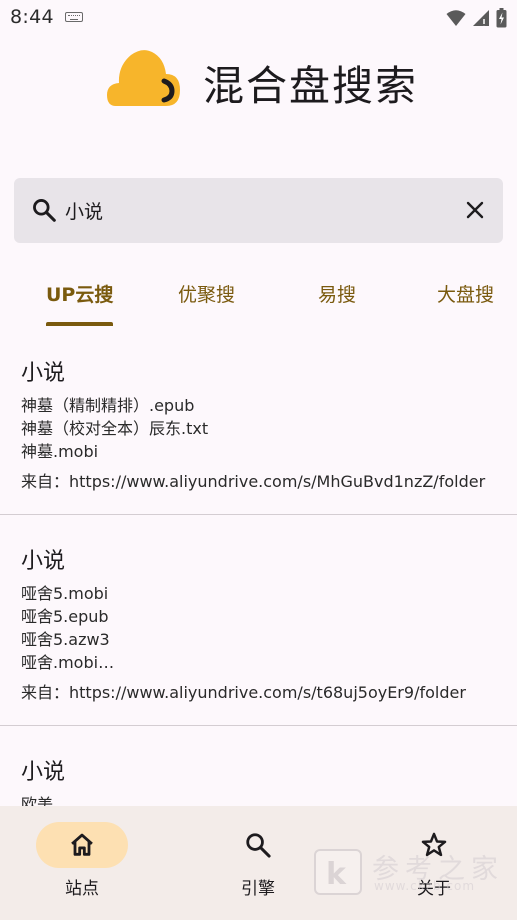 The image size is (517, 920). I want to click on nav-item-sites: 站点, so click(82, 863).